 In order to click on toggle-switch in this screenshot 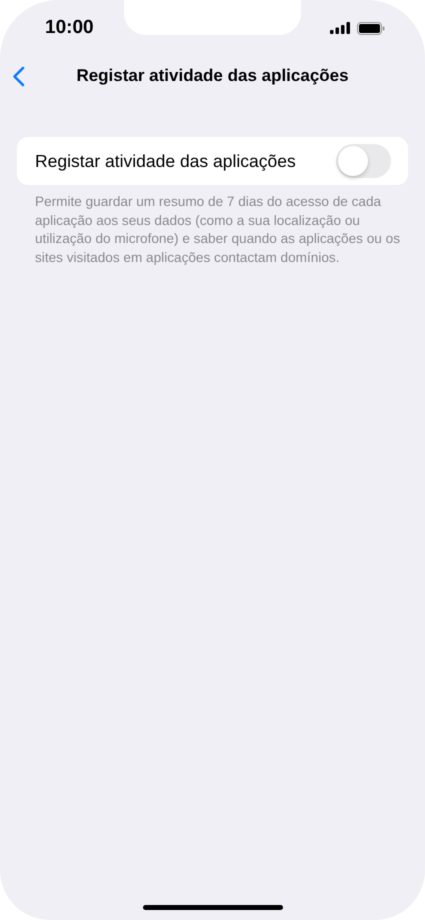, I will do `click(363, 161)`.